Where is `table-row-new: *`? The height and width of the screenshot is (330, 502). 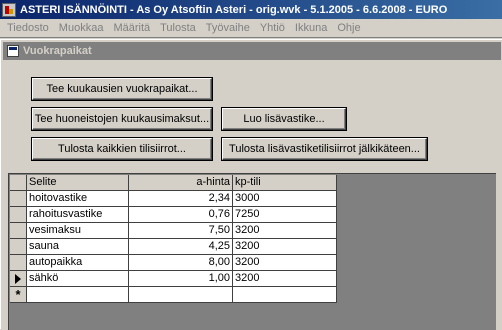 table-row-new: * is located at coordinates (173, 295).